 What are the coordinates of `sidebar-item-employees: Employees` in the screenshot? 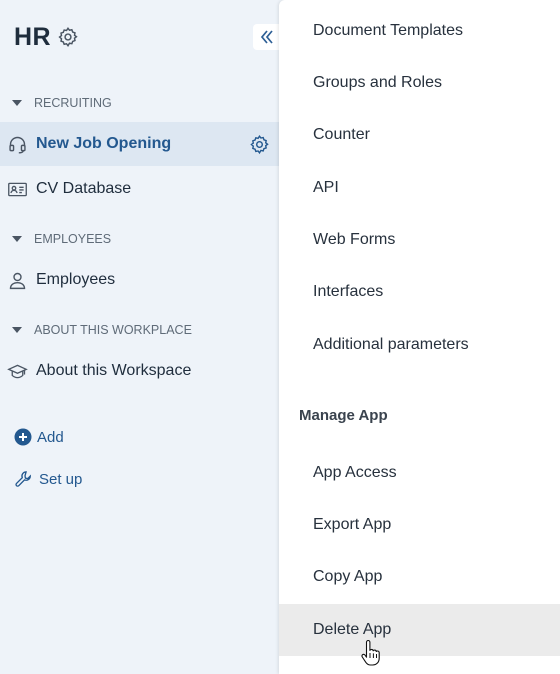 It's located at (140, 280).